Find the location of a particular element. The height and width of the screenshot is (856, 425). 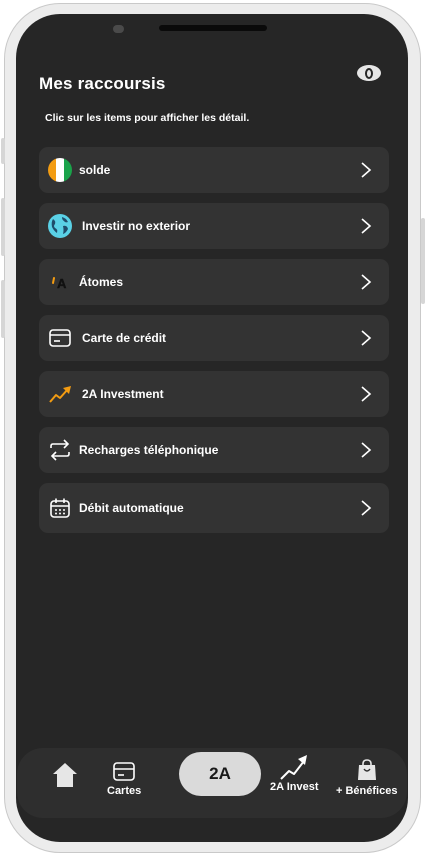

nav-2a-invest: 2A Invest is located at coordinates (294, 773).